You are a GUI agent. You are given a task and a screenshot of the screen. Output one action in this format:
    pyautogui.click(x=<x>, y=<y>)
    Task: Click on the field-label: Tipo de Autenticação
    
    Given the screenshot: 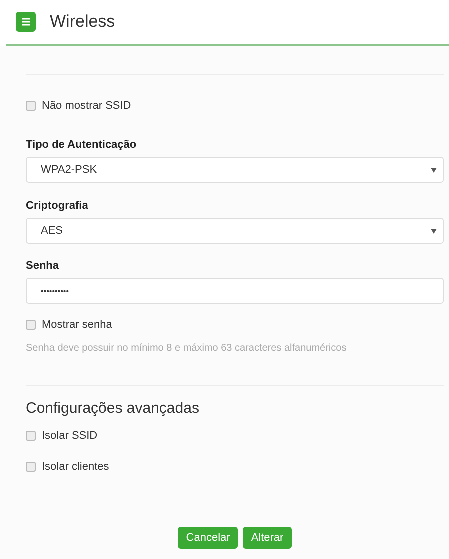 What is the action you would take?
    pyautogui.click(x=82, y=145)
    